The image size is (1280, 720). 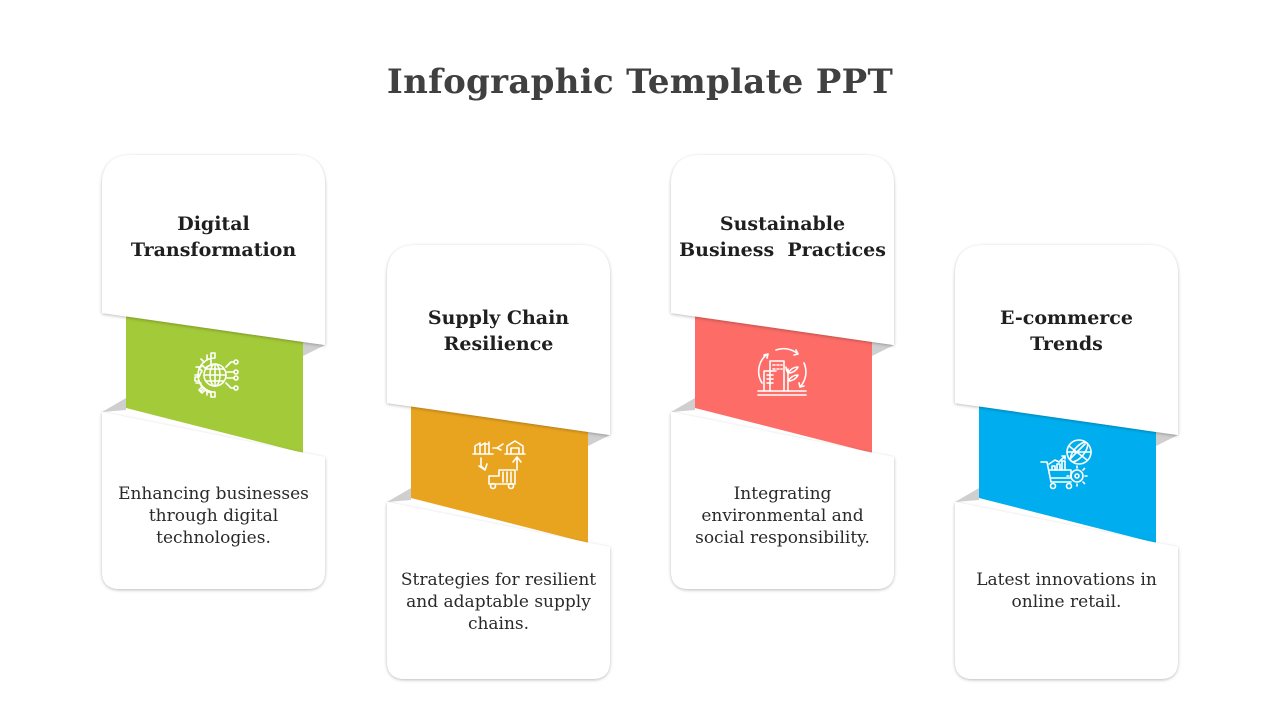 What do you see at coordinates (499, 464) in the screenshot?
I see `supply-chain-cycle-icon` at bounding box center [499, 464].